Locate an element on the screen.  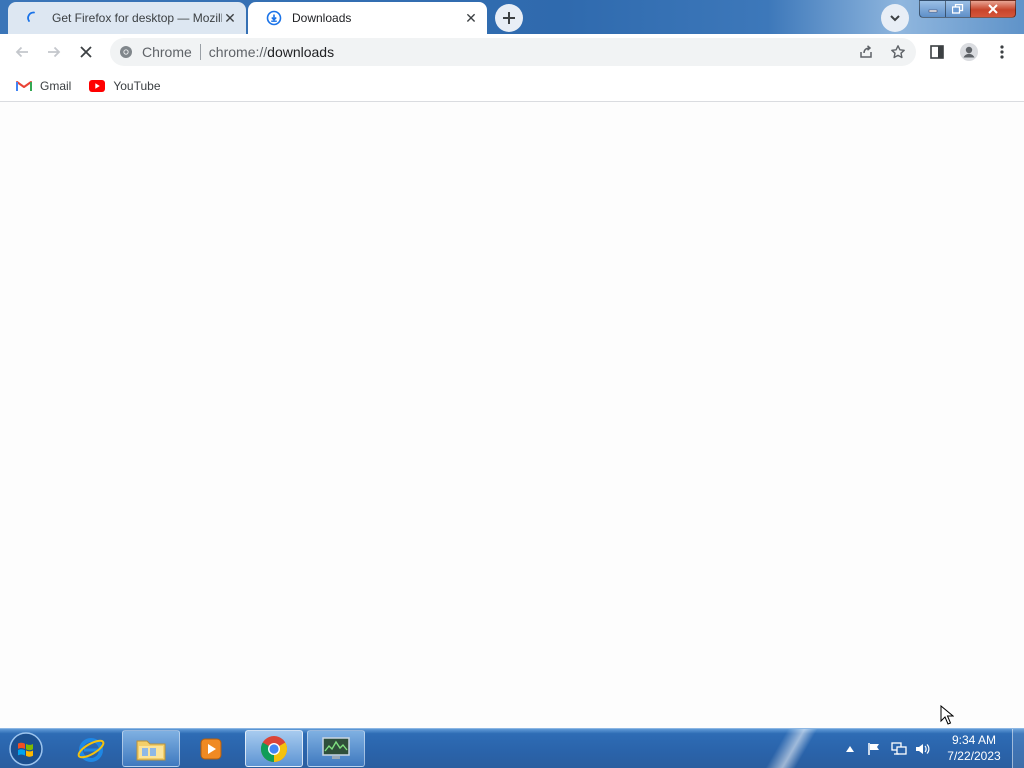
stop-x-icon is located at coordinates (86, 52).